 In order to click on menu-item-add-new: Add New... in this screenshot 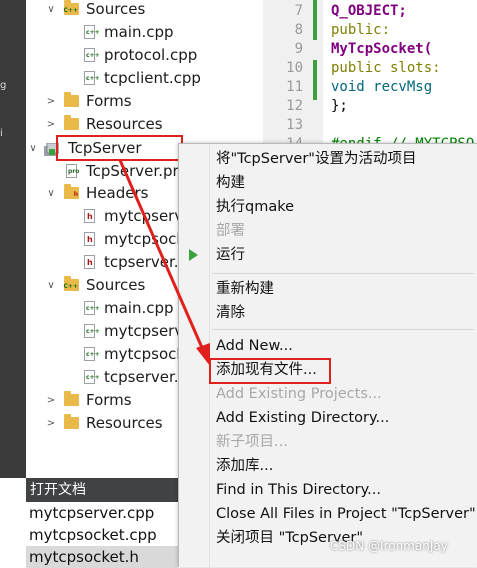, I will do `click(254, 346)`.